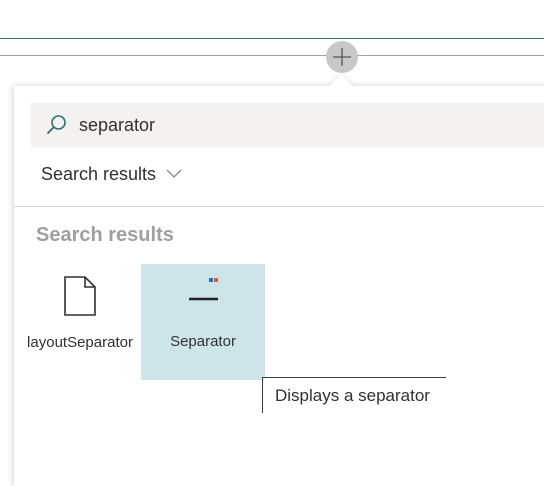  I want to click on separator-icon, so click(203, 289).